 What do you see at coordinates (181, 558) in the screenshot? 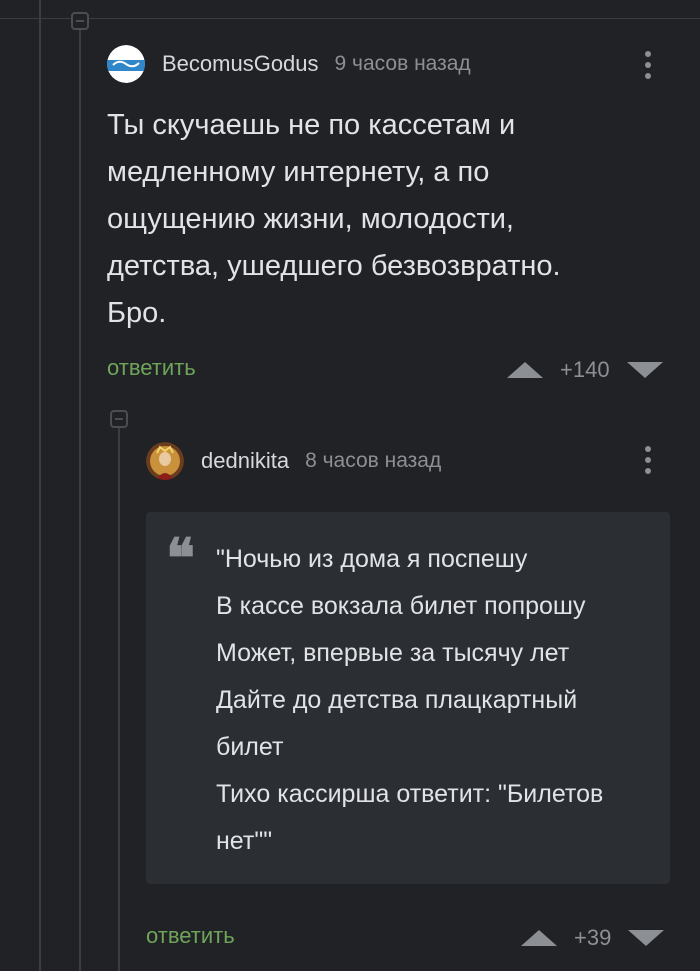
I see `quote-icon: ❝` at bounding box center [181, 558].